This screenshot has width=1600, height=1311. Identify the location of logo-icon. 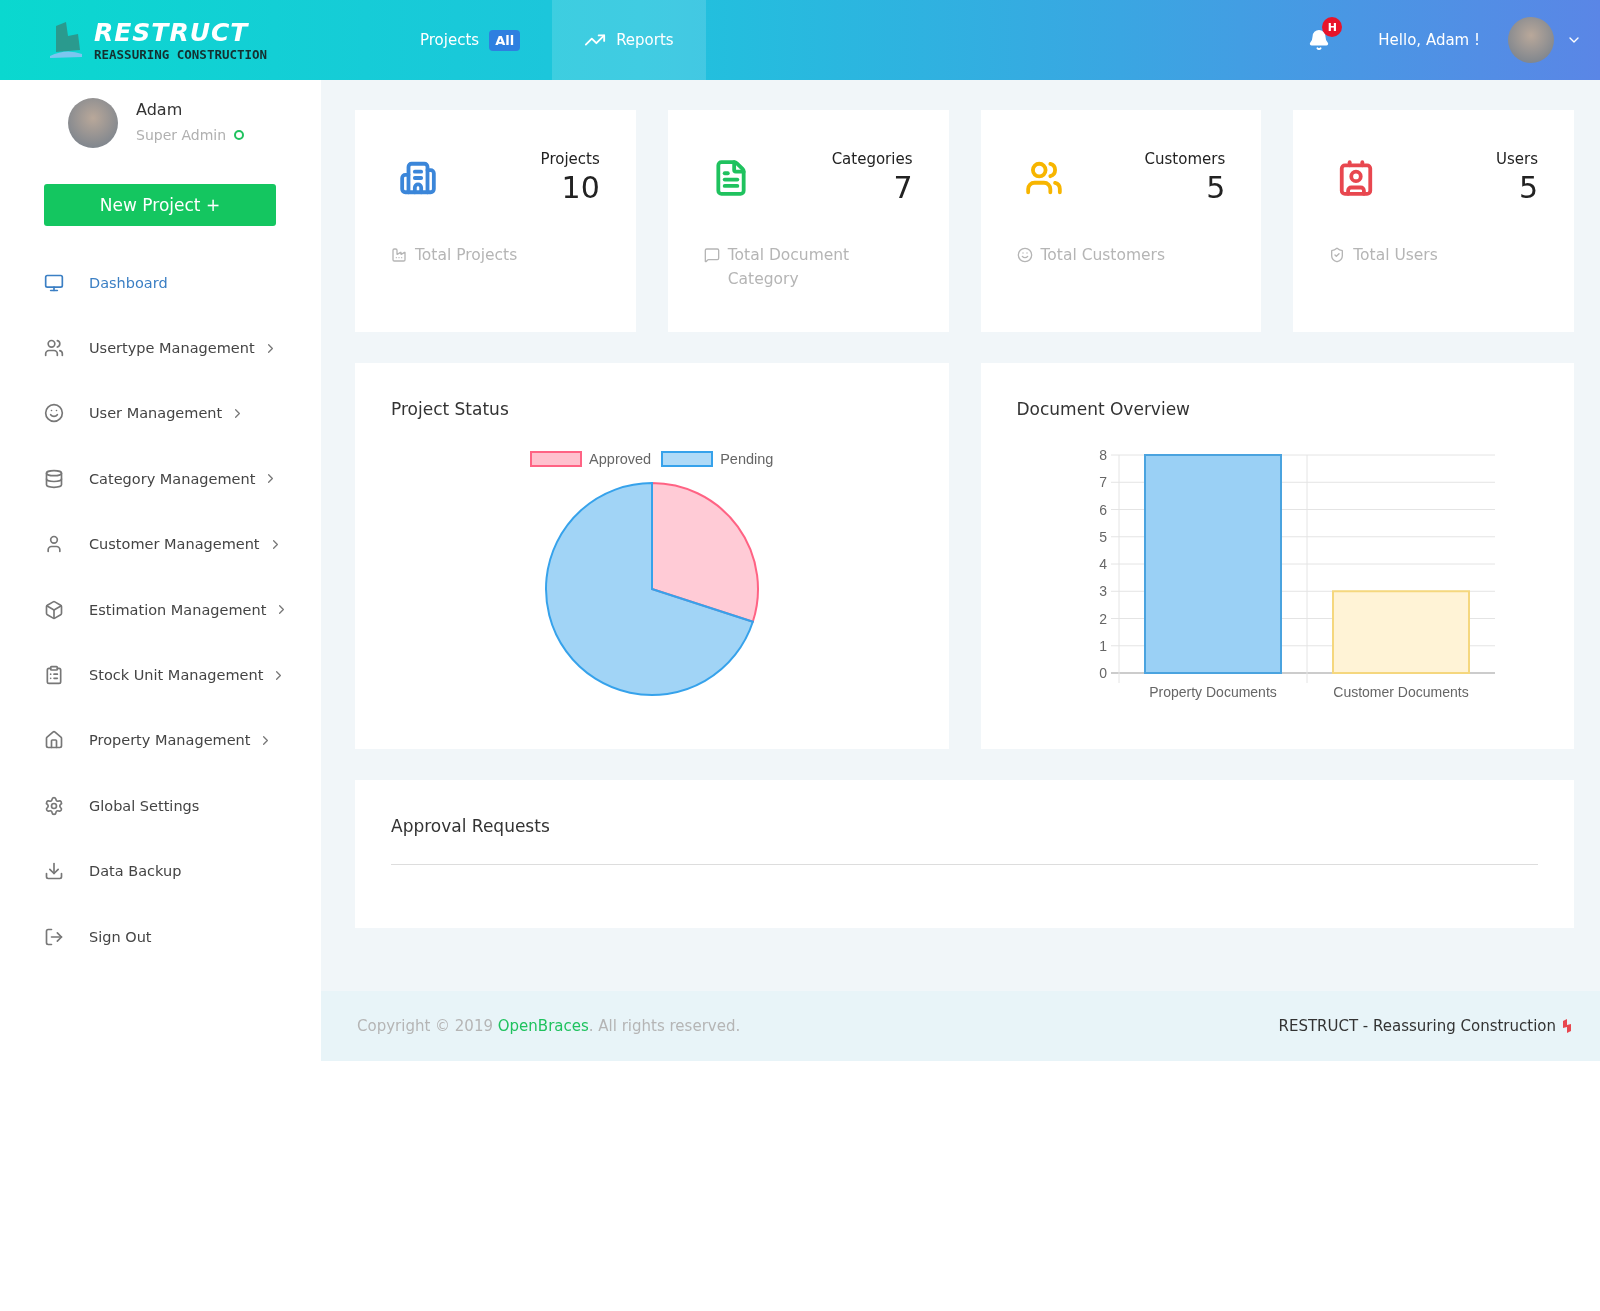
(1567, 1026).